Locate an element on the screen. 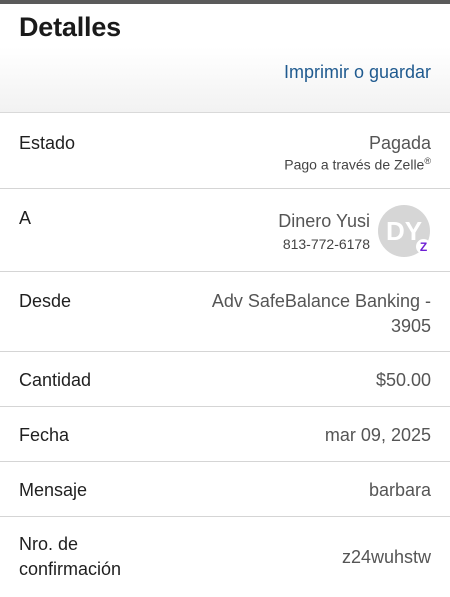  recipient-row: A Dinero Yusi 813-772-6178 DY Z is located at coordinates (225, 230).